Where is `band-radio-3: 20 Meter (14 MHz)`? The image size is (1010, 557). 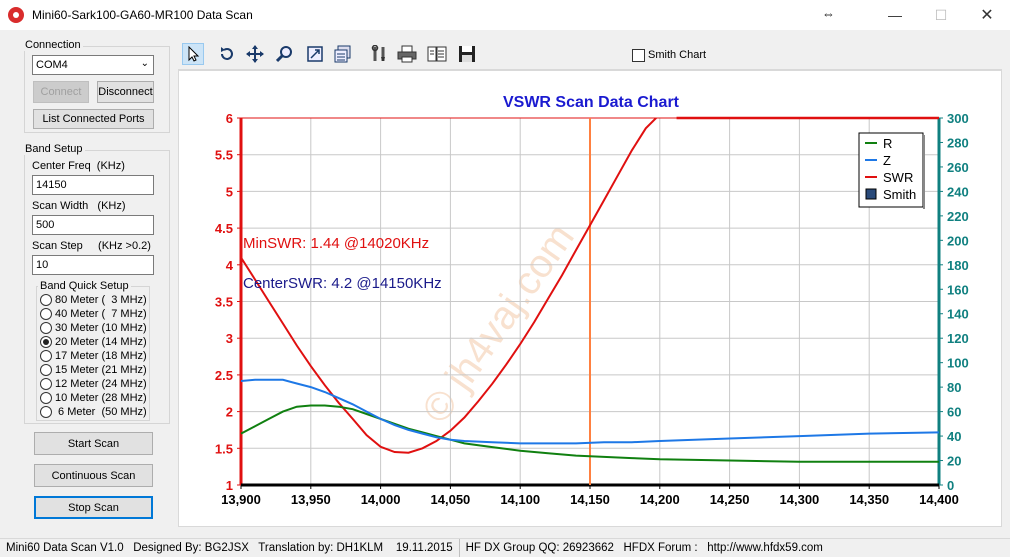 band-radio-3: 20 Meter (14 MHz) is located at coordinates (93, 342).